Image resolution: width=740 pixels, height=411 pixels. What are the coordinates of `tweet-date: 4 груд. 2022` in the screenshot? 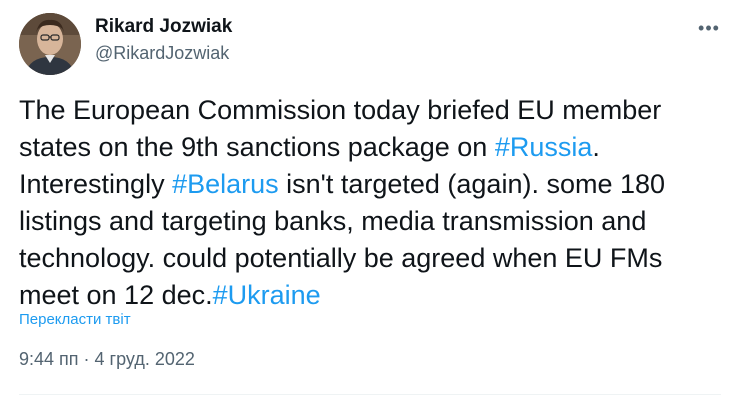 It's located at (144, 359).